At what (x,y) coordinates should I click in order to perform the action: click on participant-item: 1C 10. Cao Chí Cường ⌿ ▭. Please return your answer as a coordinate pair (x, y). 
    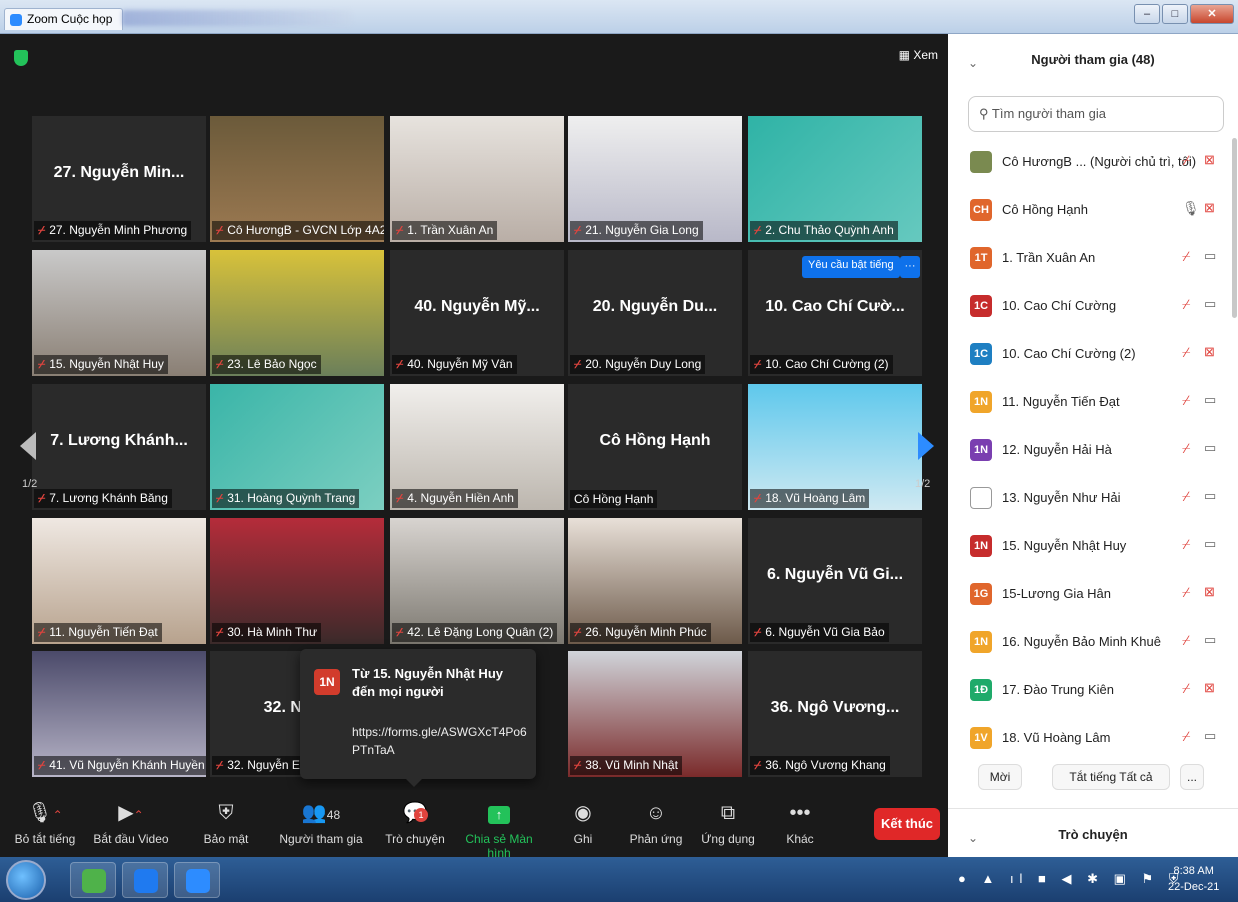
    Looking at the image, I should click on (1090, 306).